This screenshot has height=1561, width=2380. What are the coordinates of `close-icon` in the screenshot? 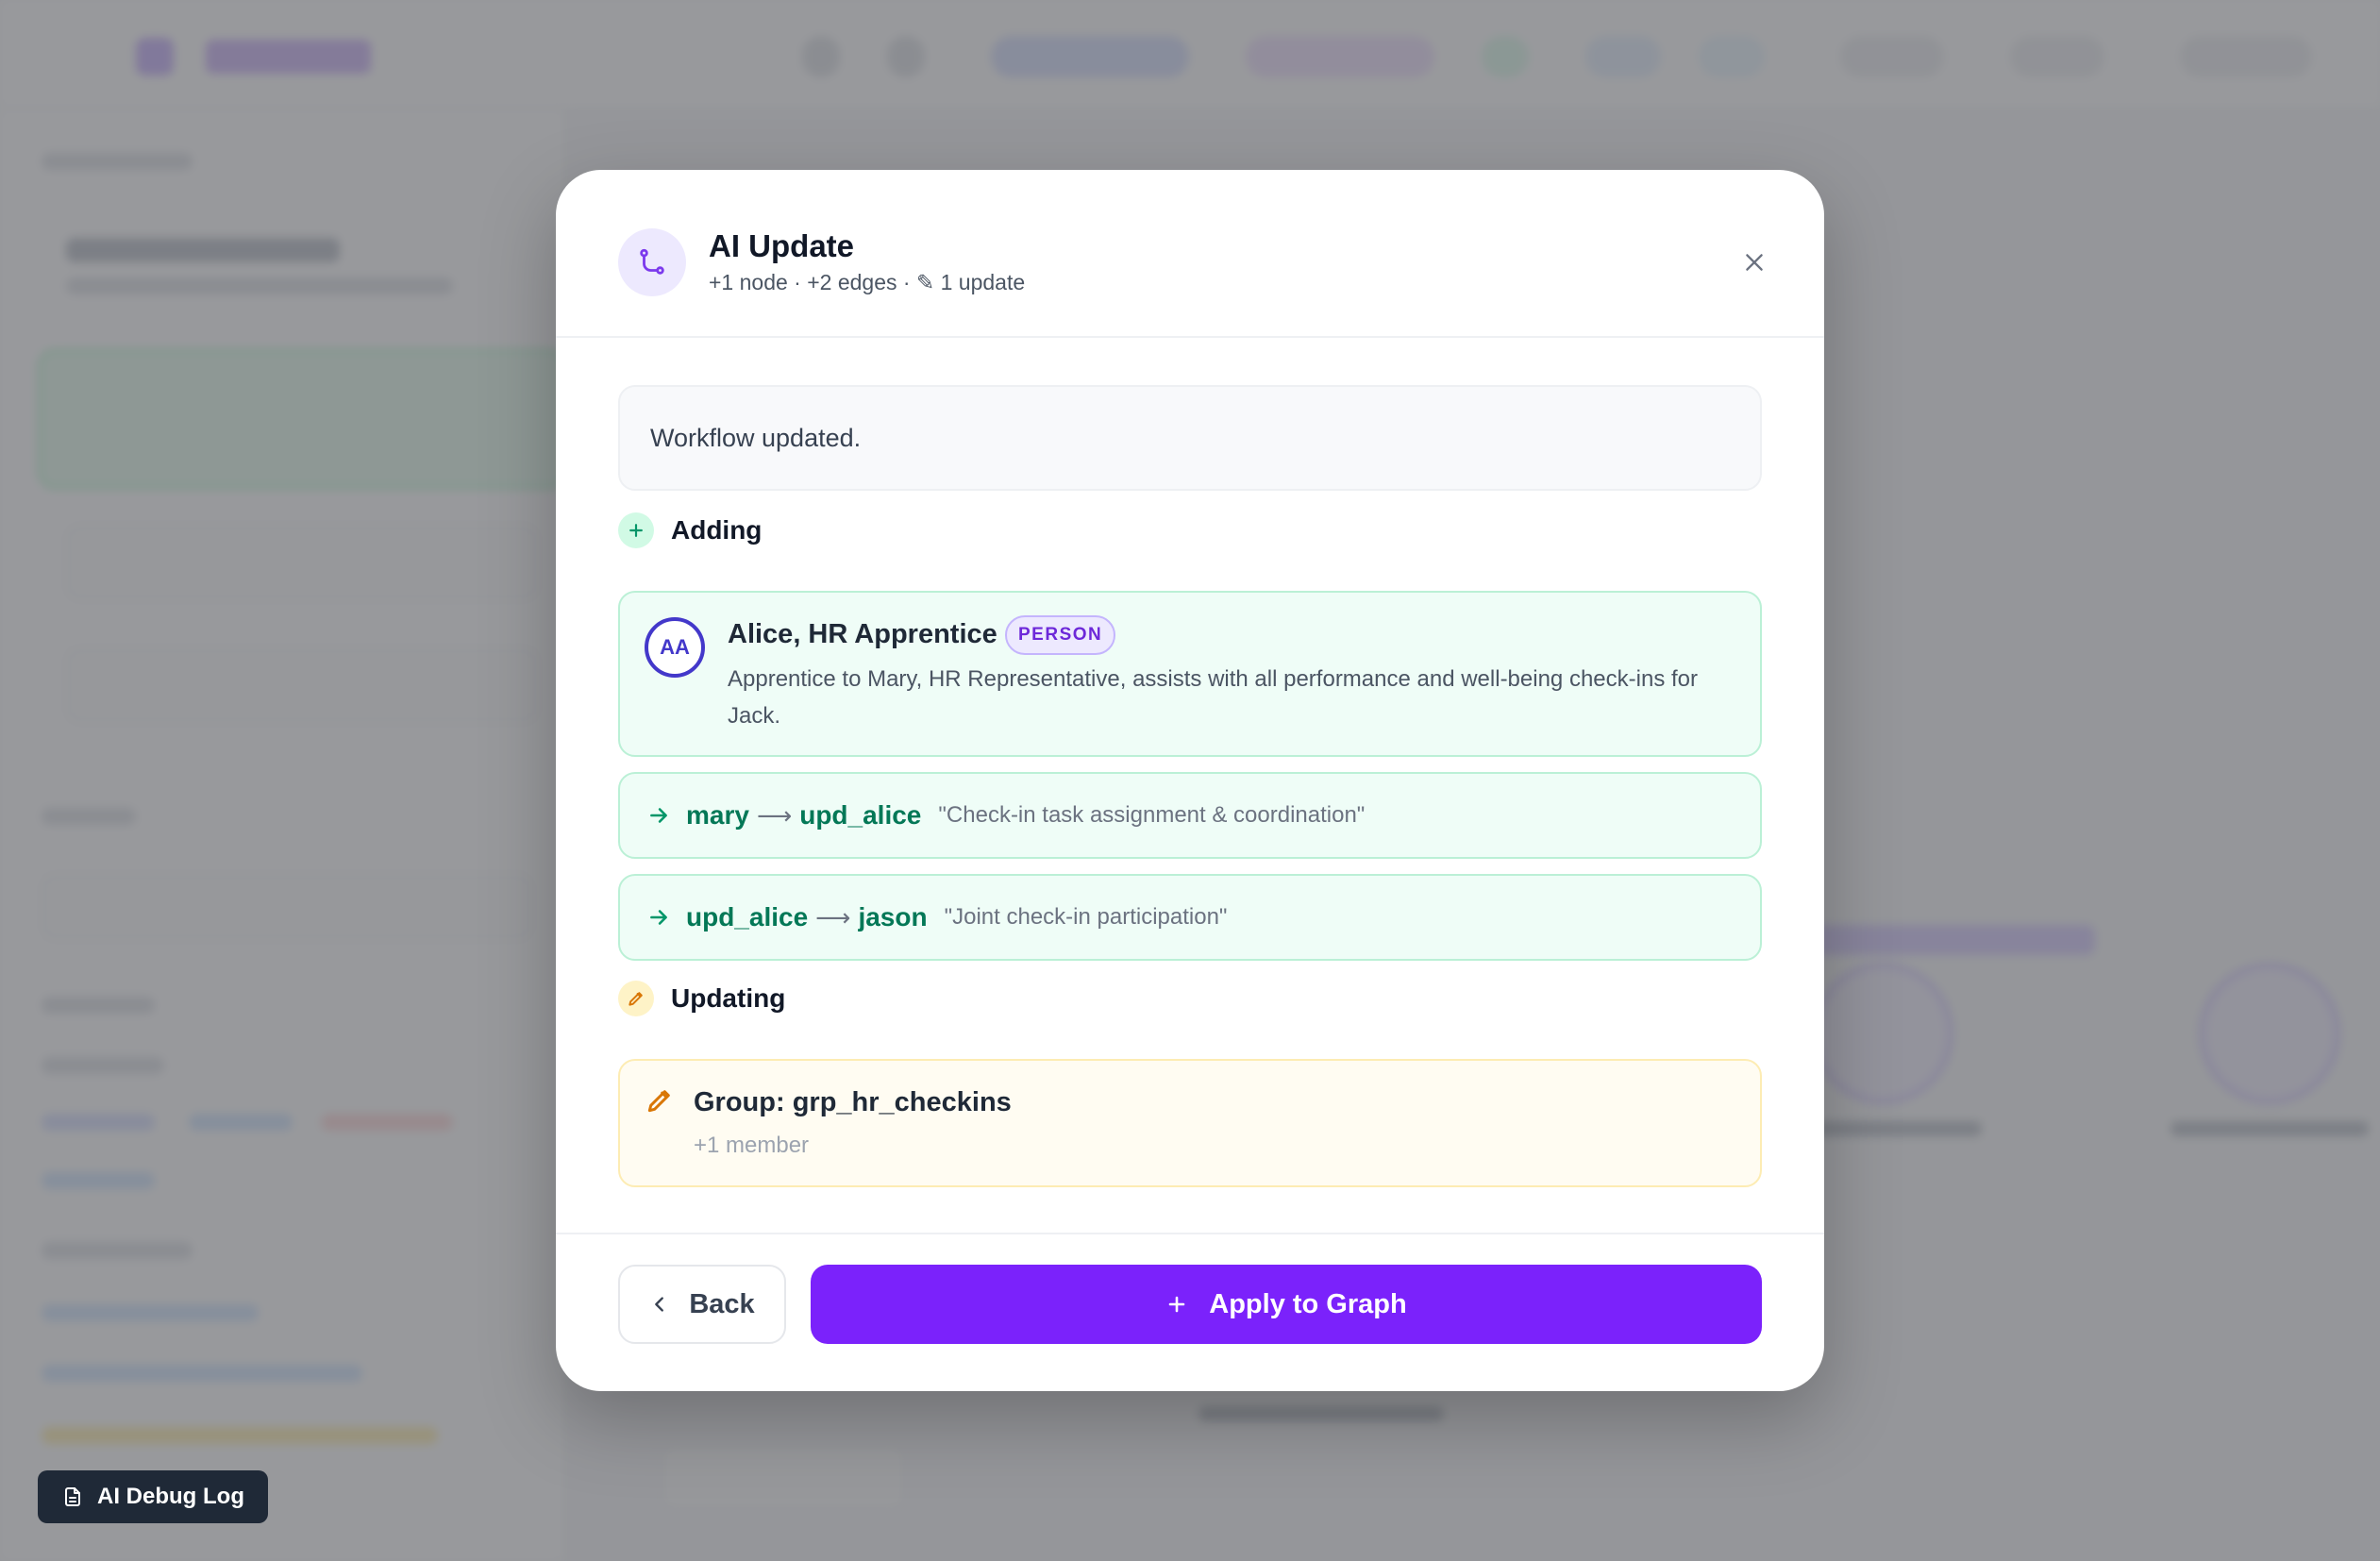 It's located at (1754, 262).